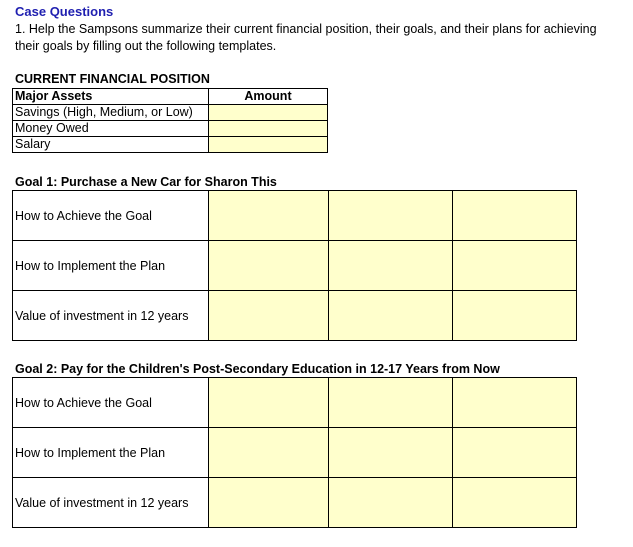 Image resolution: width=633 pixels, height=547 pixels. What do you see at coordinates (110, 128) in the screenshot?
I see `row-label-money-owed: Money Owed` at bounding box center [110, 128].